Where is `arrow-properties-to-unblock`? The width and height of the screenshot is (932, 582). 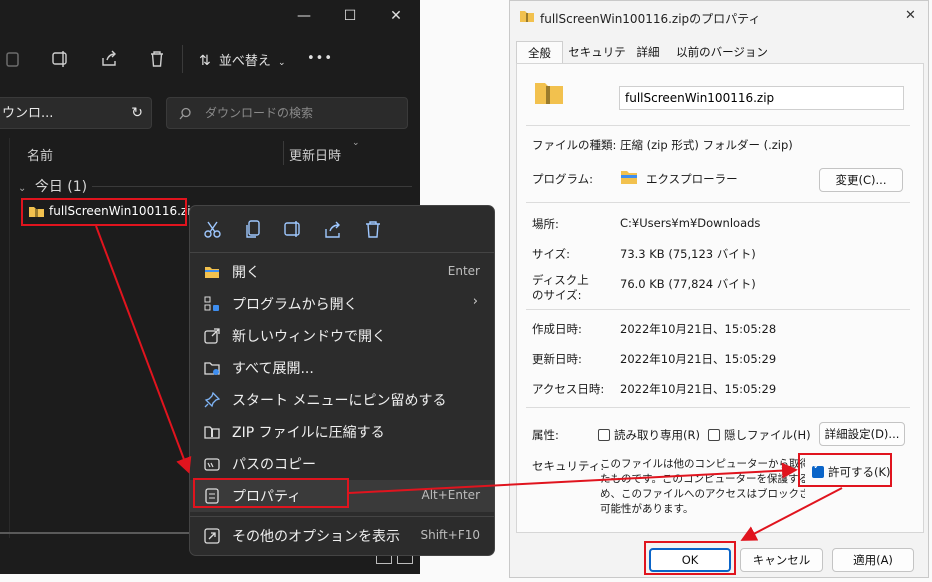
arrow-properties-to-unblock is located at coordinates (573, 478).